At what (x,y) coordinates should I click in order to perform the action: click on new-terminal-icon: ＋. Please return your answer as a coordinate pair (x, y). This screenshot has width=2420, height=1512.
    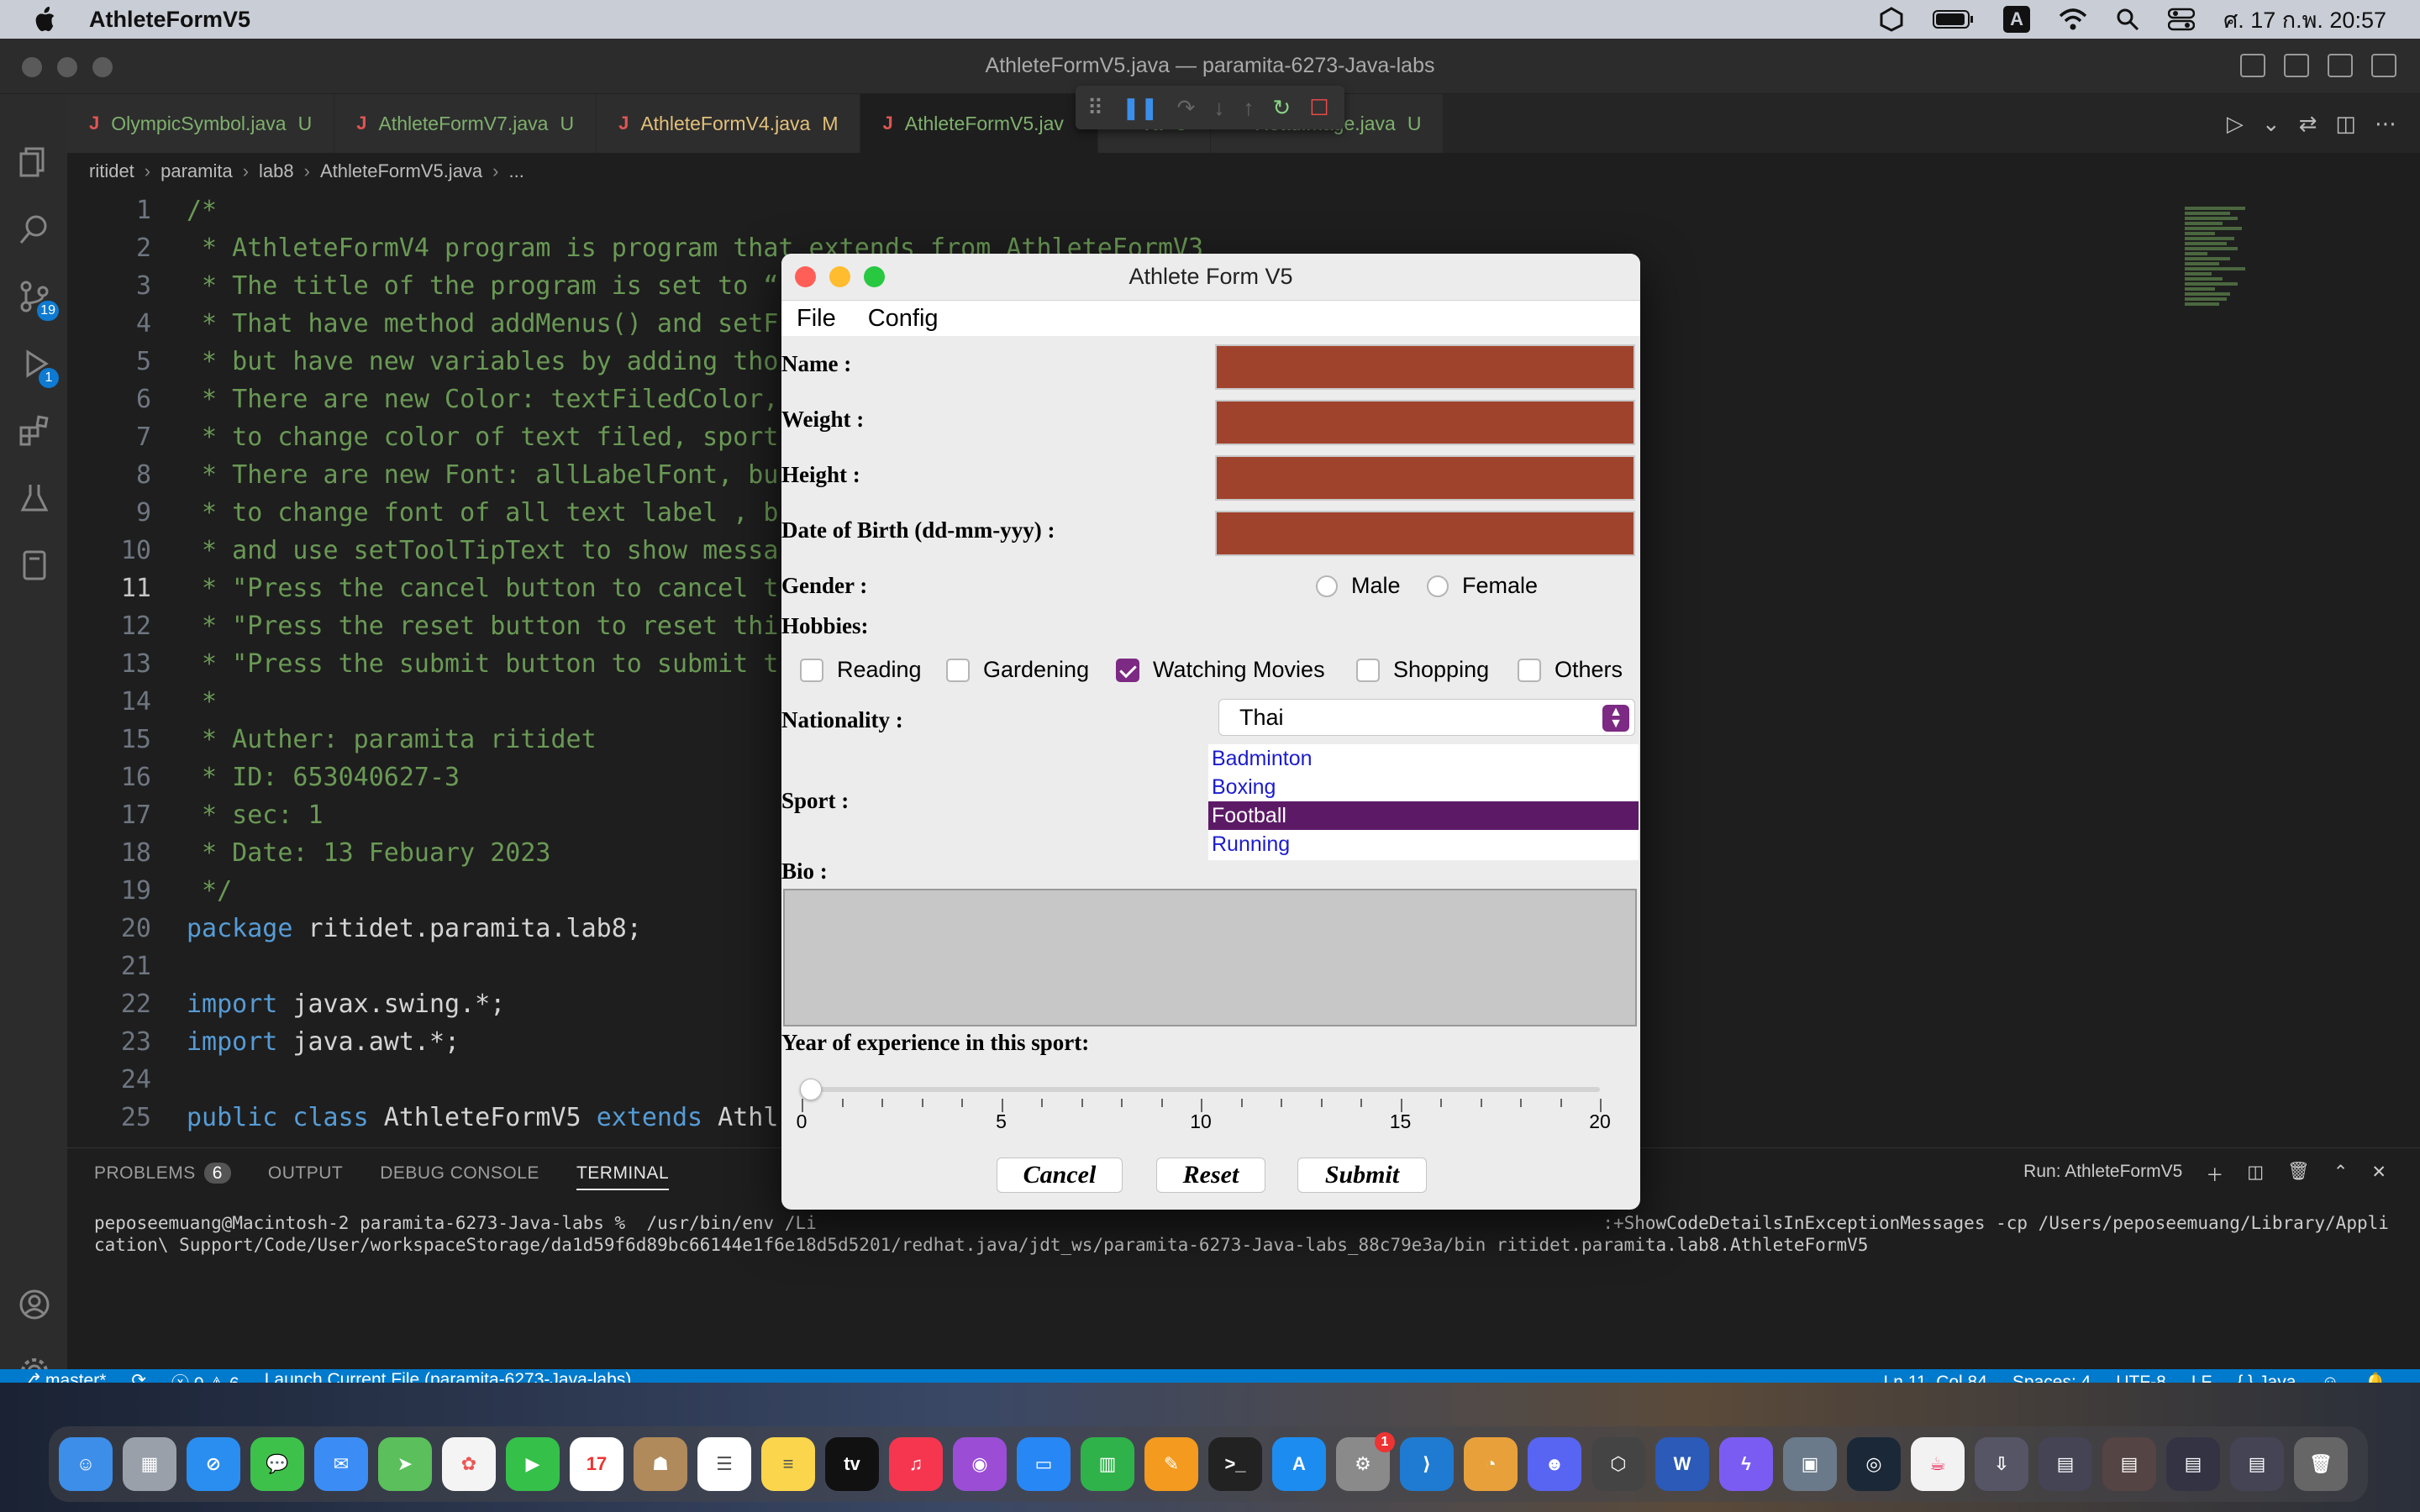
    Looking at the image, I should click on (2214, 1174).